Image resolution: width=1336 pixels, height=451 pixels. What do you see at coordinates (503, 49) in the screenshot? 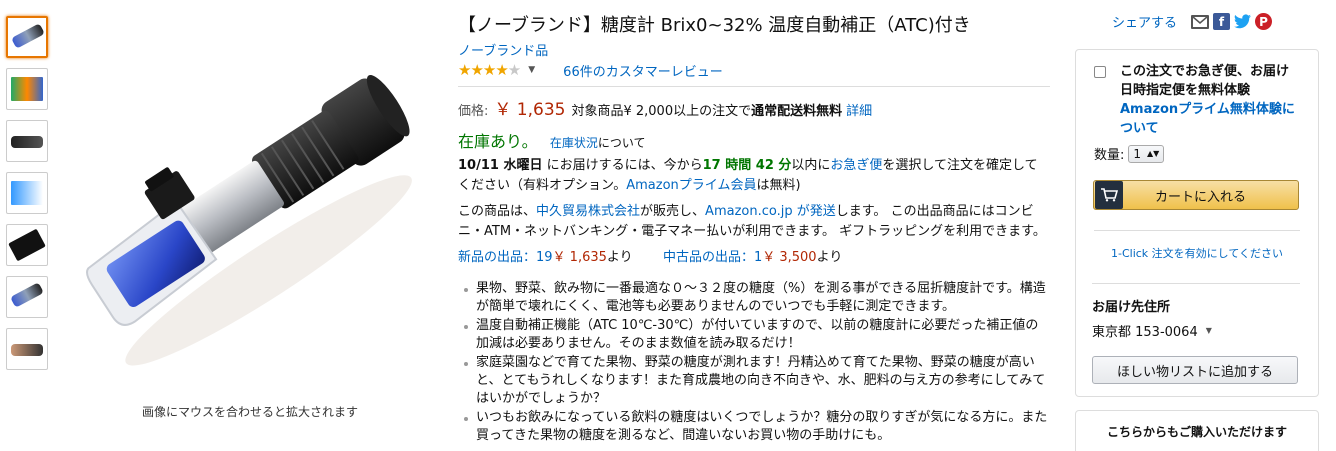
I see `brand-link: ノーブランド品` at bounding box center [503, 49].